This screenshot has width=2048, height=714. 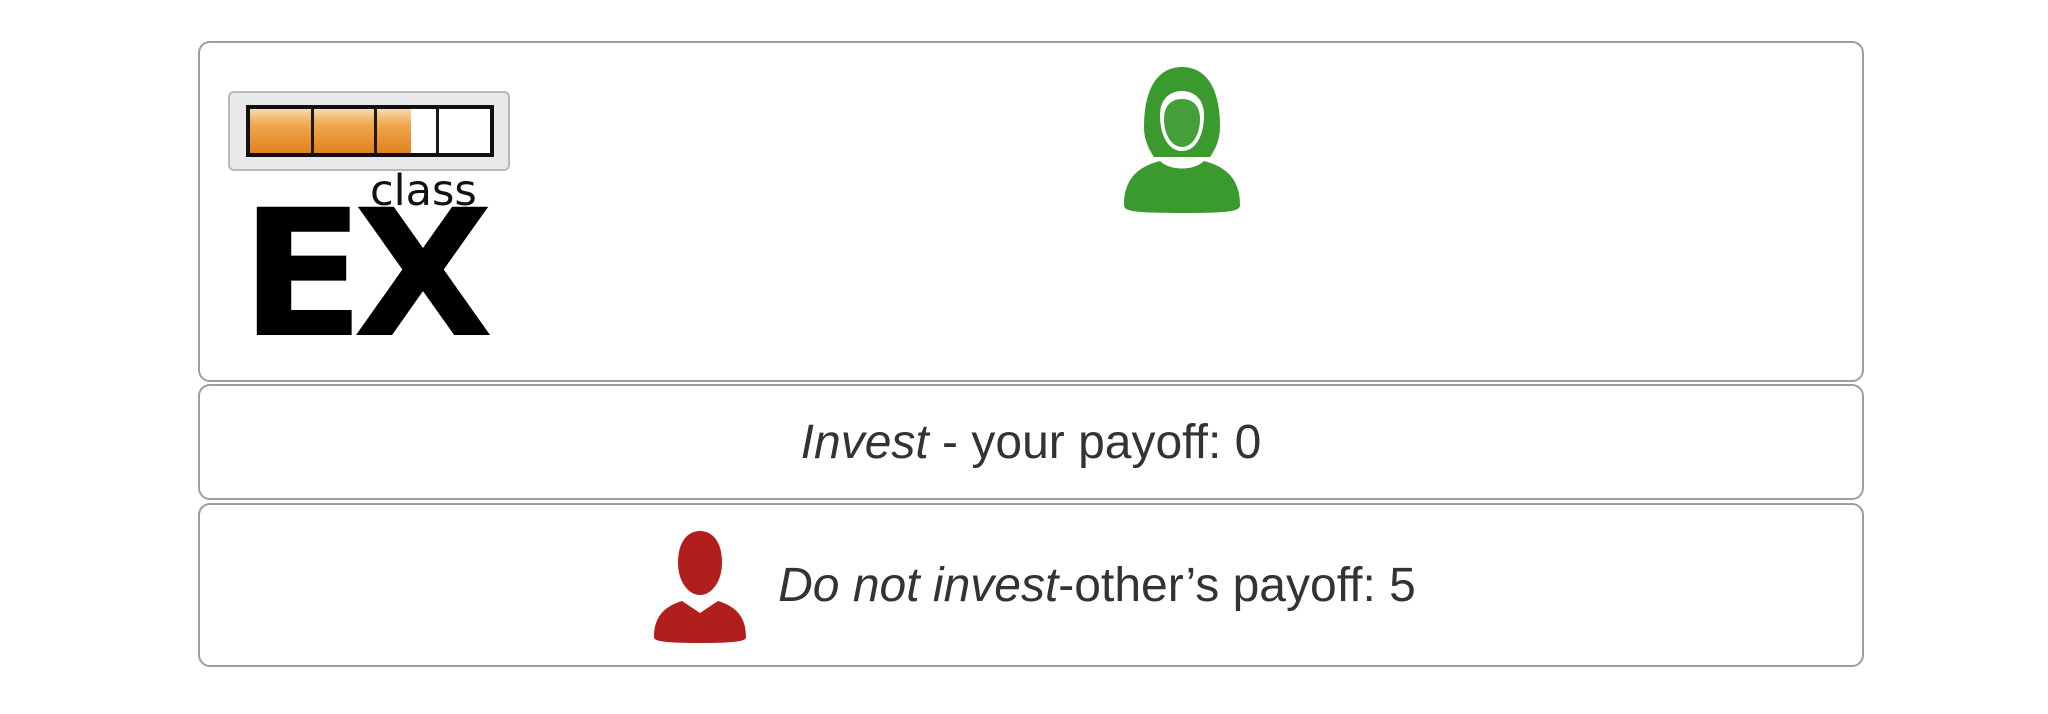 I want to click on payoff-text: your payoff: 0, so click(x=1116, y=442).